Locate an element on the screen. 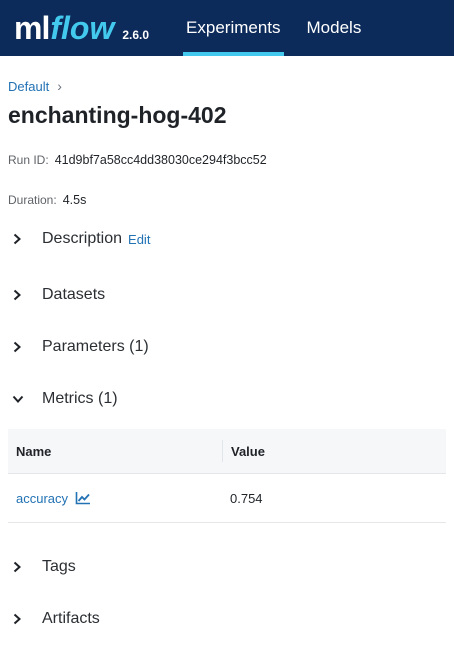 The height and width of the screenshot is (660, 454). metrics-table: Name Value accuracy 0.754 is located at coordinates (227, 476).